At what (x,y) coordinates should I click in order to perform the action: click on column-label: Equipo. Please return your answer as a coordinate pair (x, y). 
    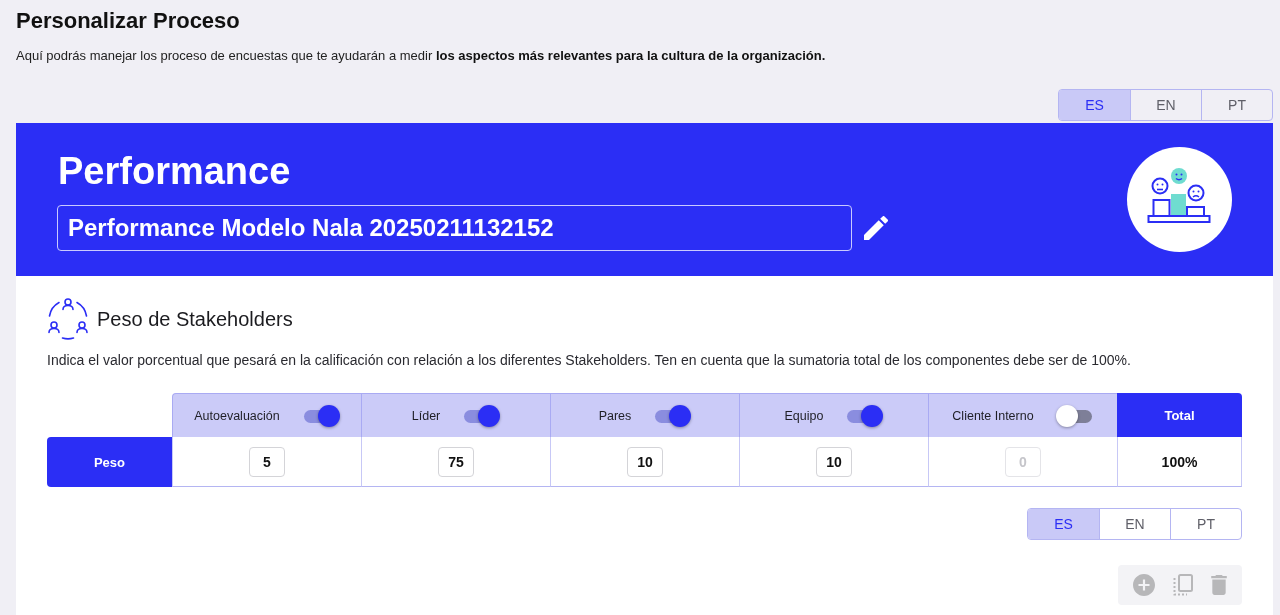
    Looking at the image, I should click on (804, 415).